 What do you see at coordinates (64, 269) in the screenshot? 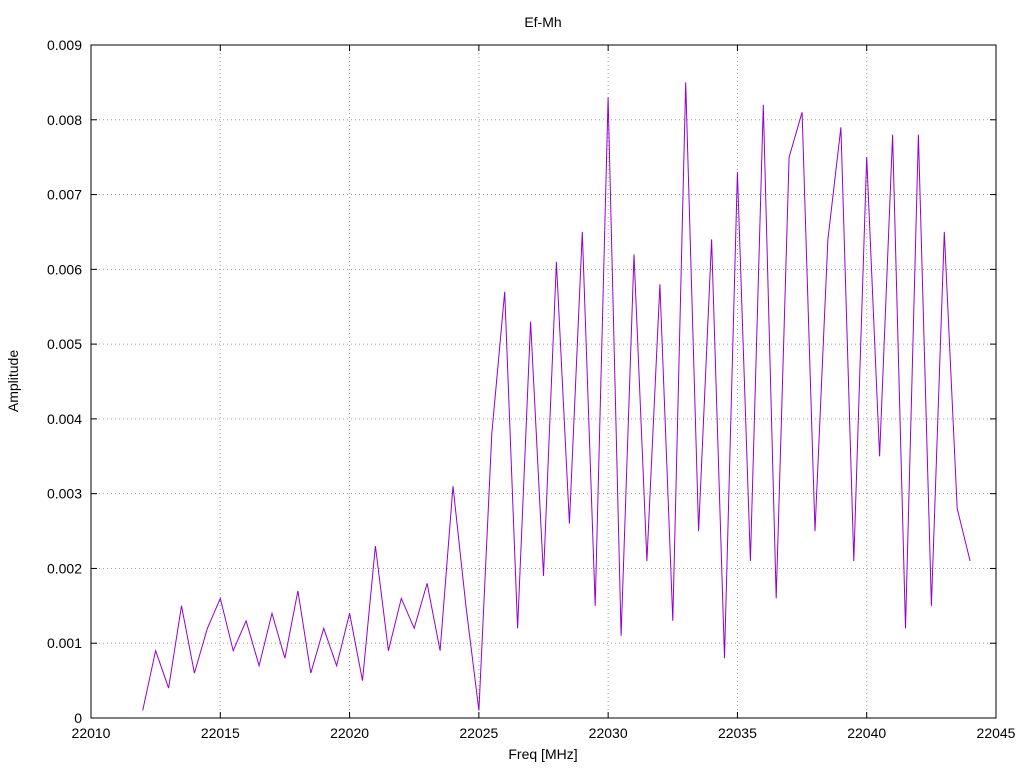
I see `y-tick-label: 0.006` at bounding box center [64, 269].